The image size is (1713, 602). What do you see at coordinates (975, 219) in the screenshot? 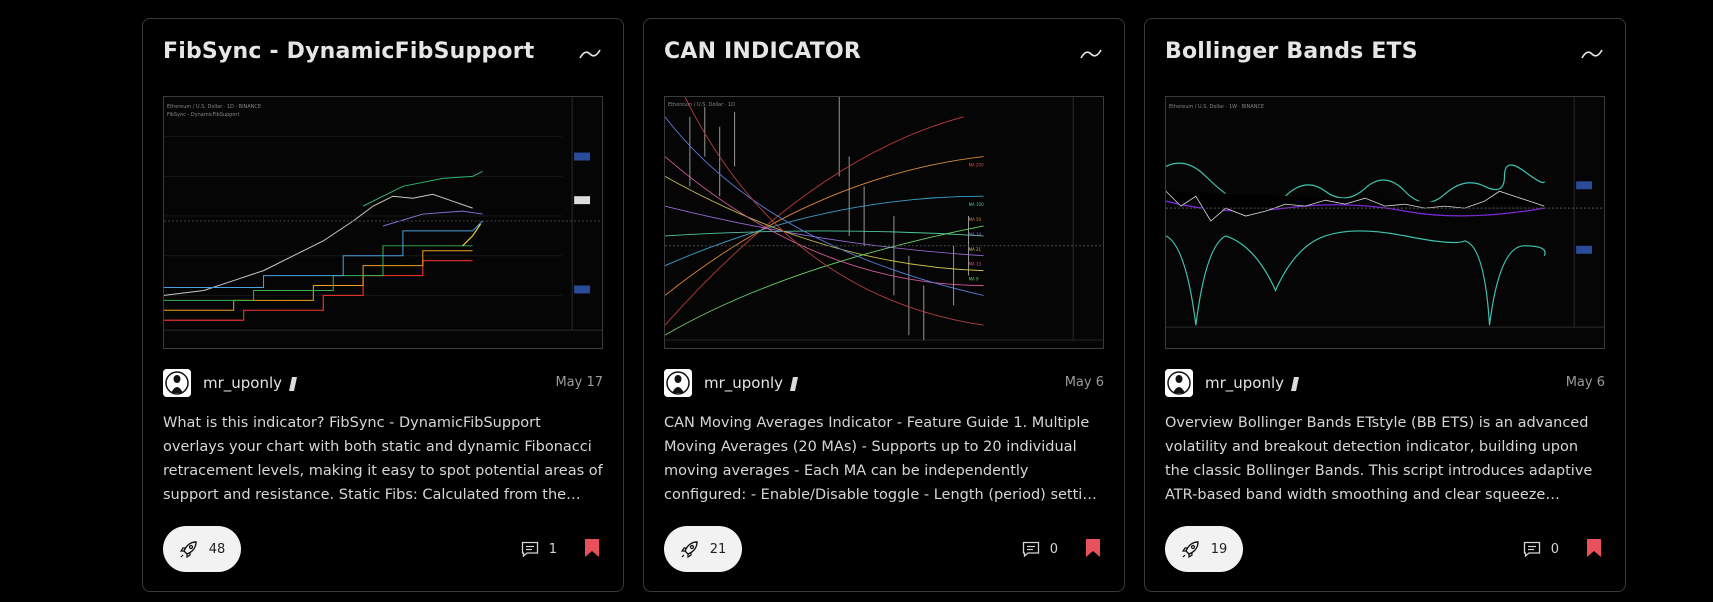
I see `svg-text: MA 50` at bounding box center [975, 219].